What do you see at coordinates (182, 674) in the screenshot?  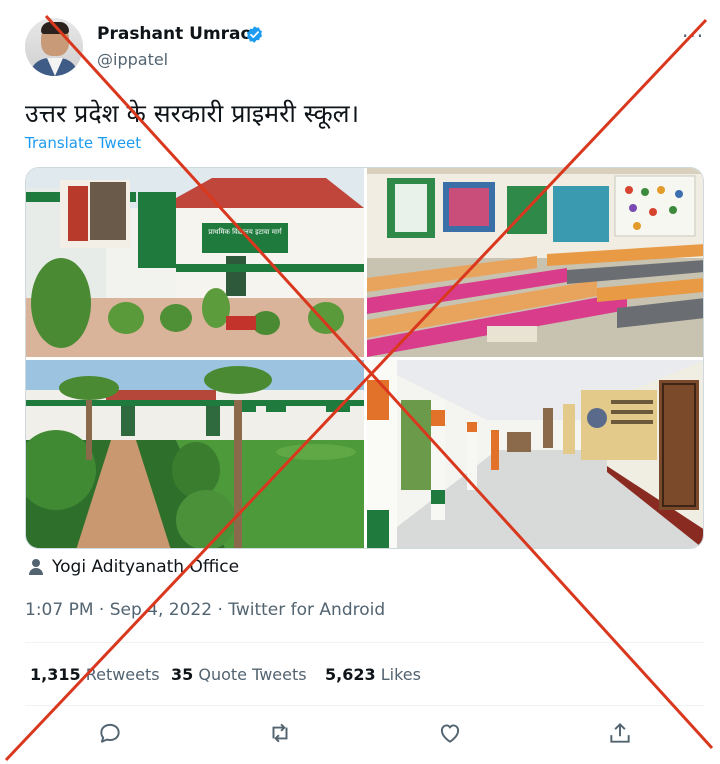 I see `quote-tweets-count: 35` at bounding box center [182, 674].